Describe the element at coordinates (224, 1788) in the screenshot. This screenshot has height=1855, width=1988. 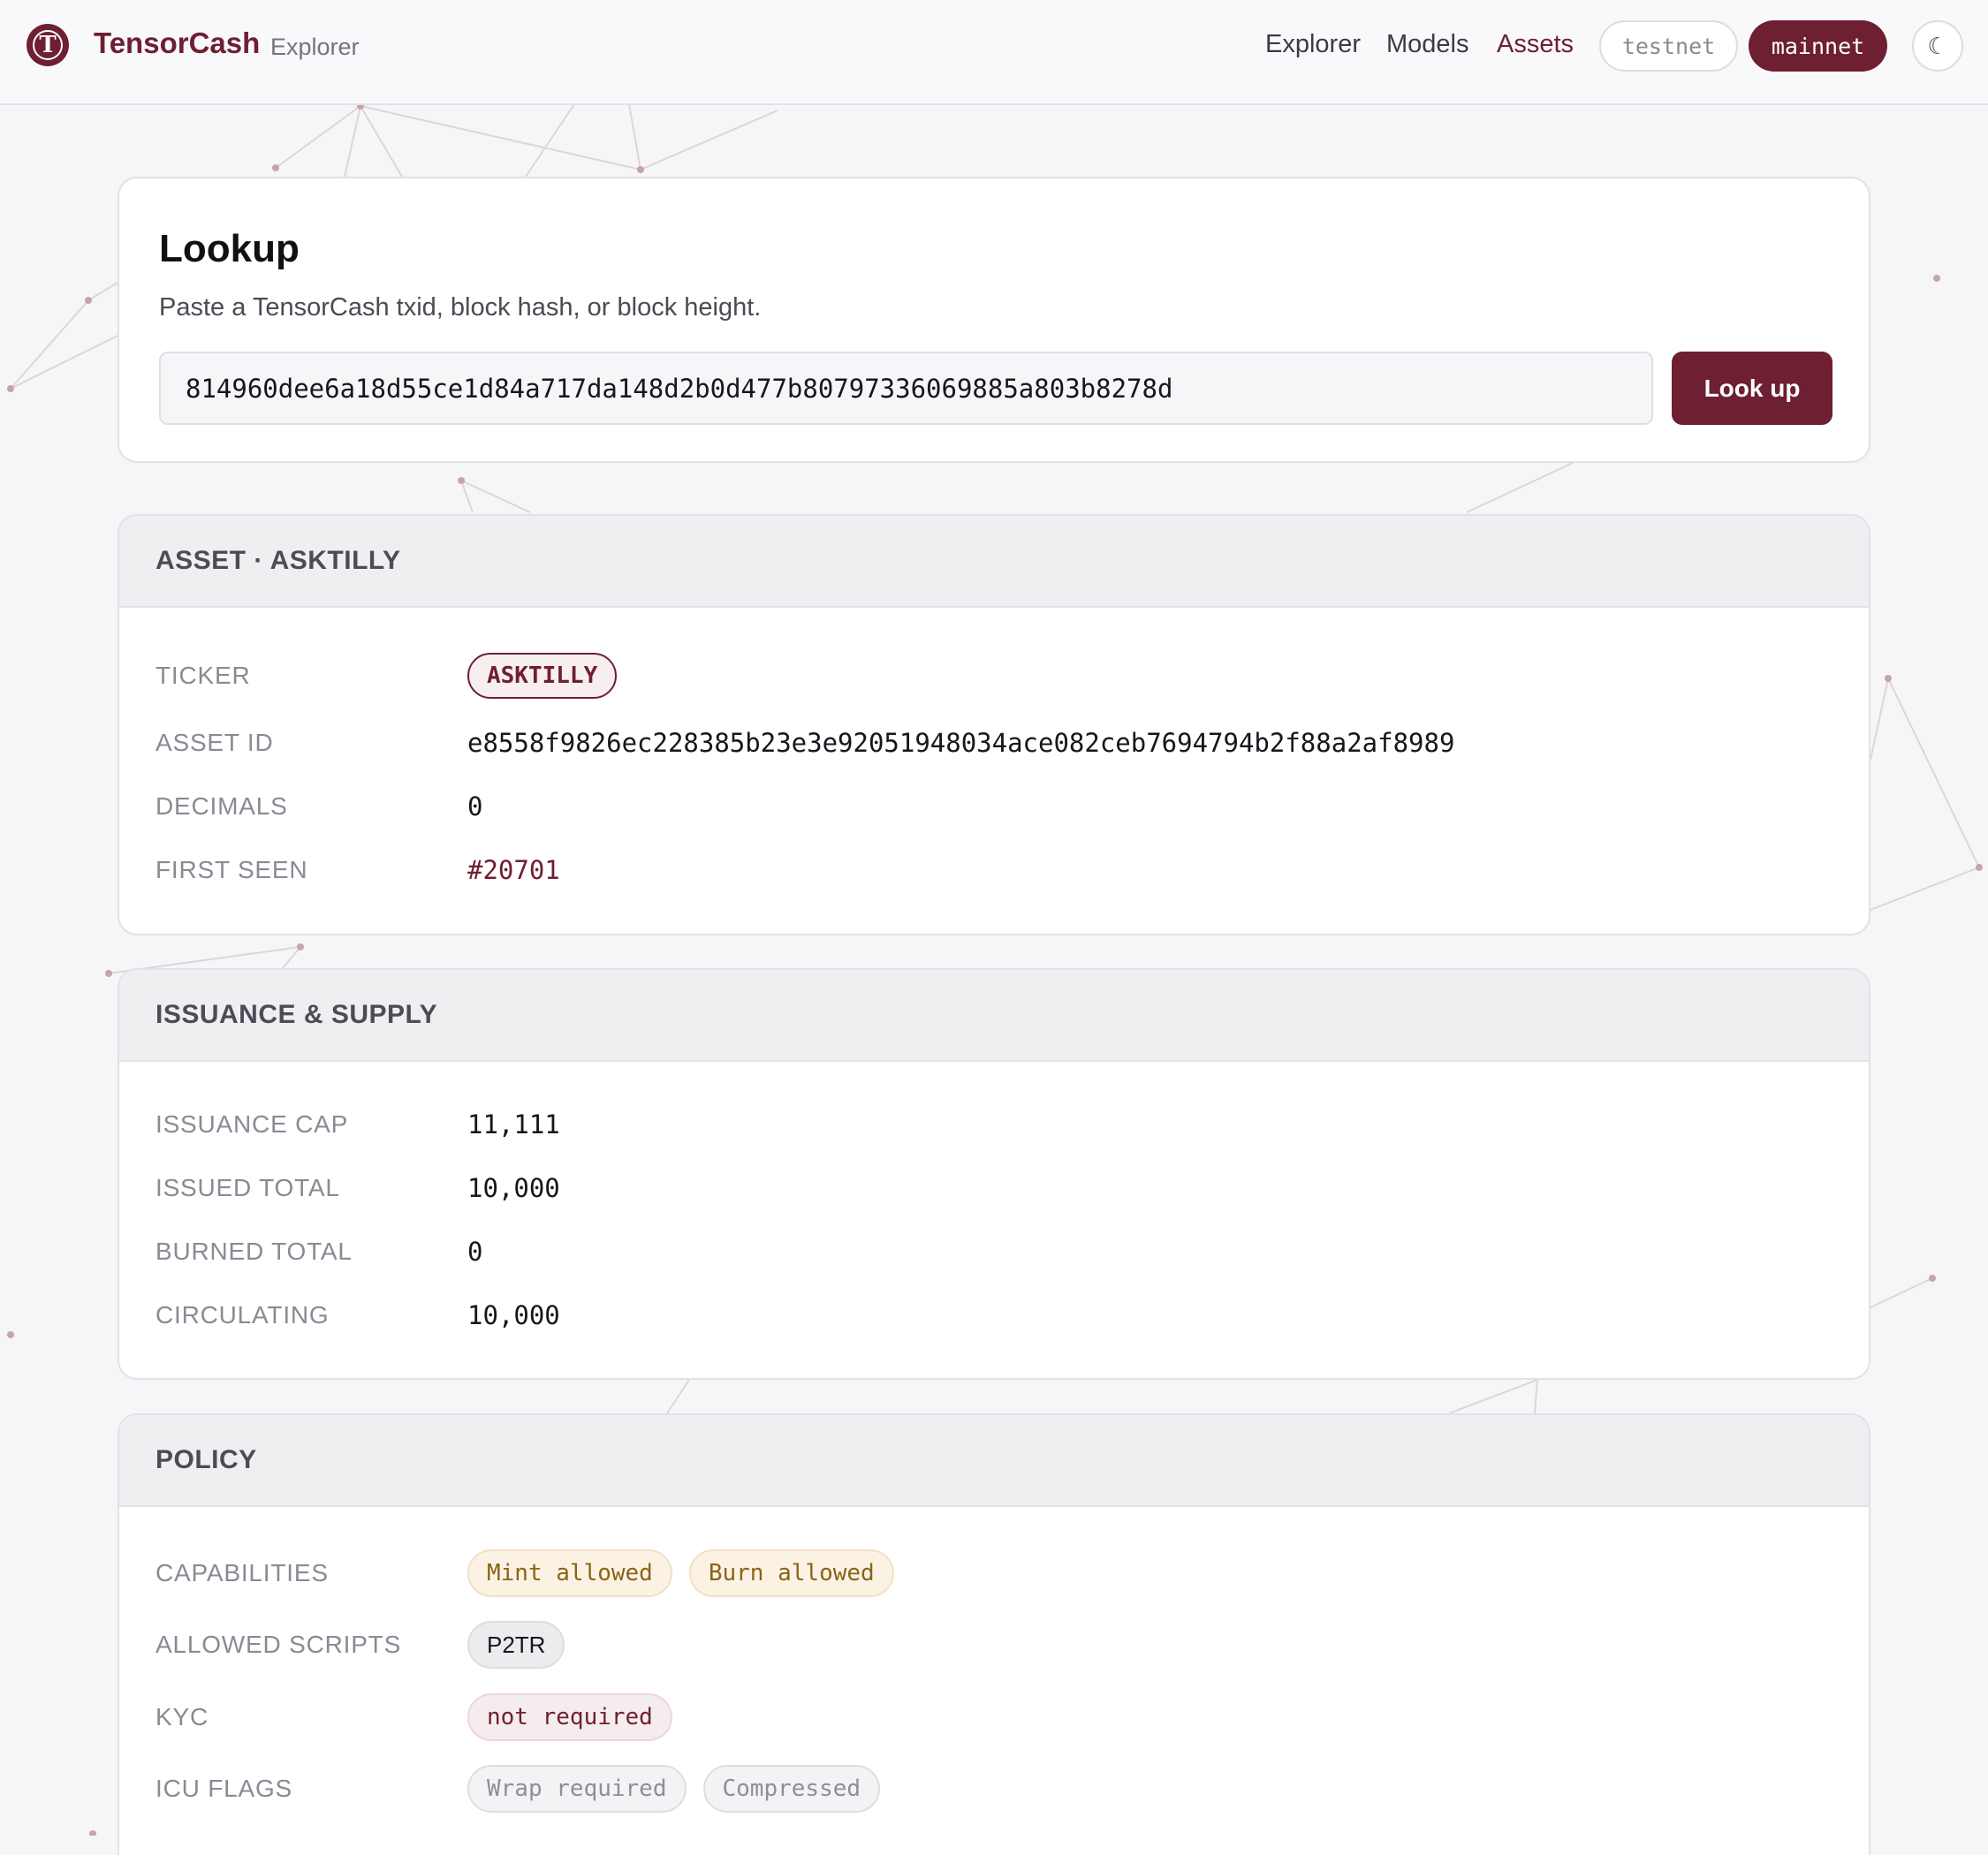
I see `icu-flags-label: ICU FLAGS` at that location.